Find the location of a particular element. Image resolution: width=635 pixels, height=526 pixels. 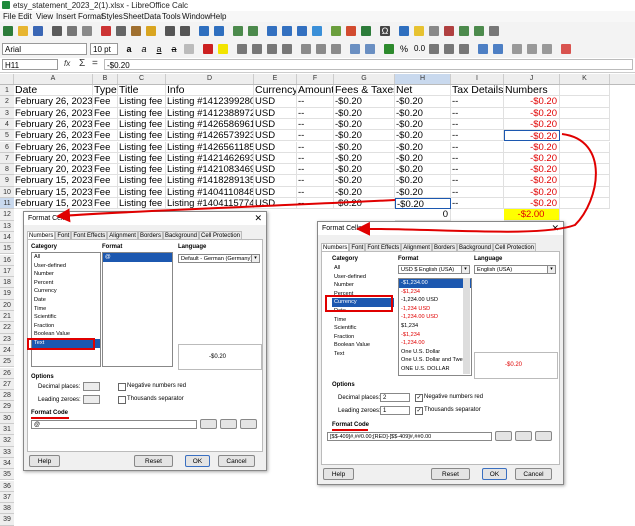

row-header: 39 is located at coordinates (7, 520).